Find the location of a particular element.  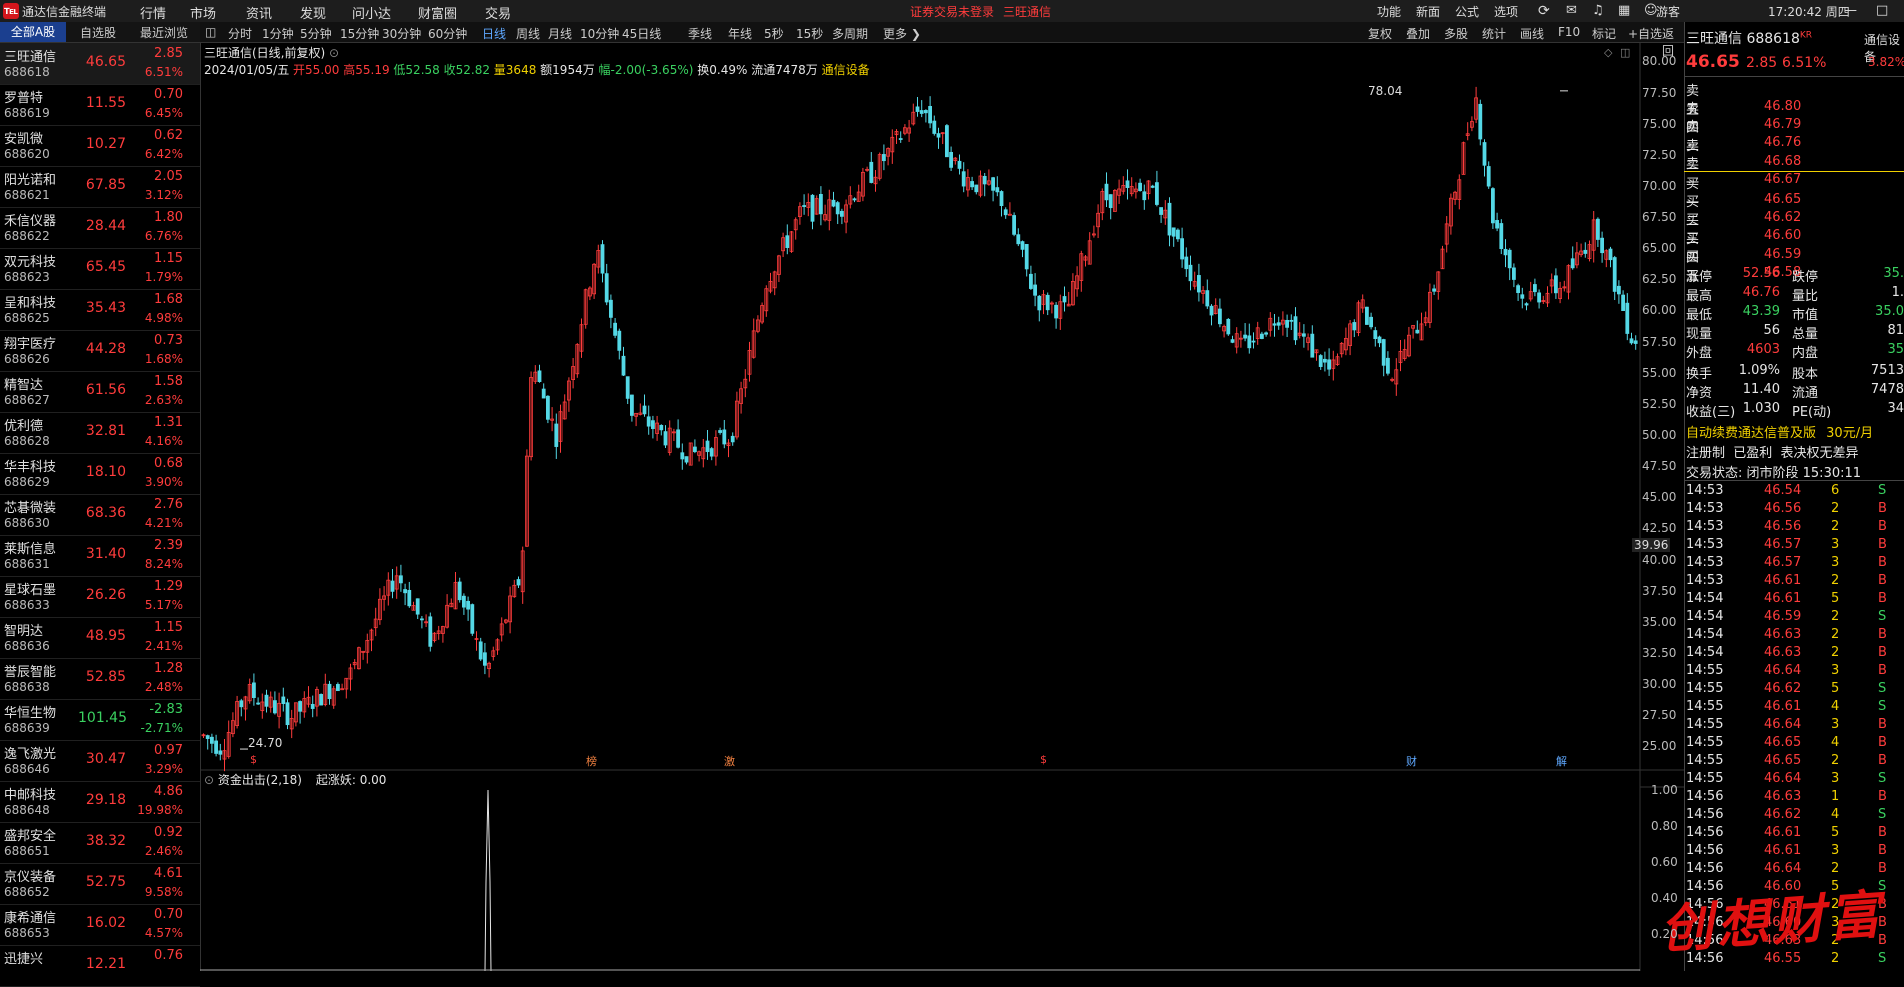

menu-markets: 市场 is located at coordinates (203, 12).